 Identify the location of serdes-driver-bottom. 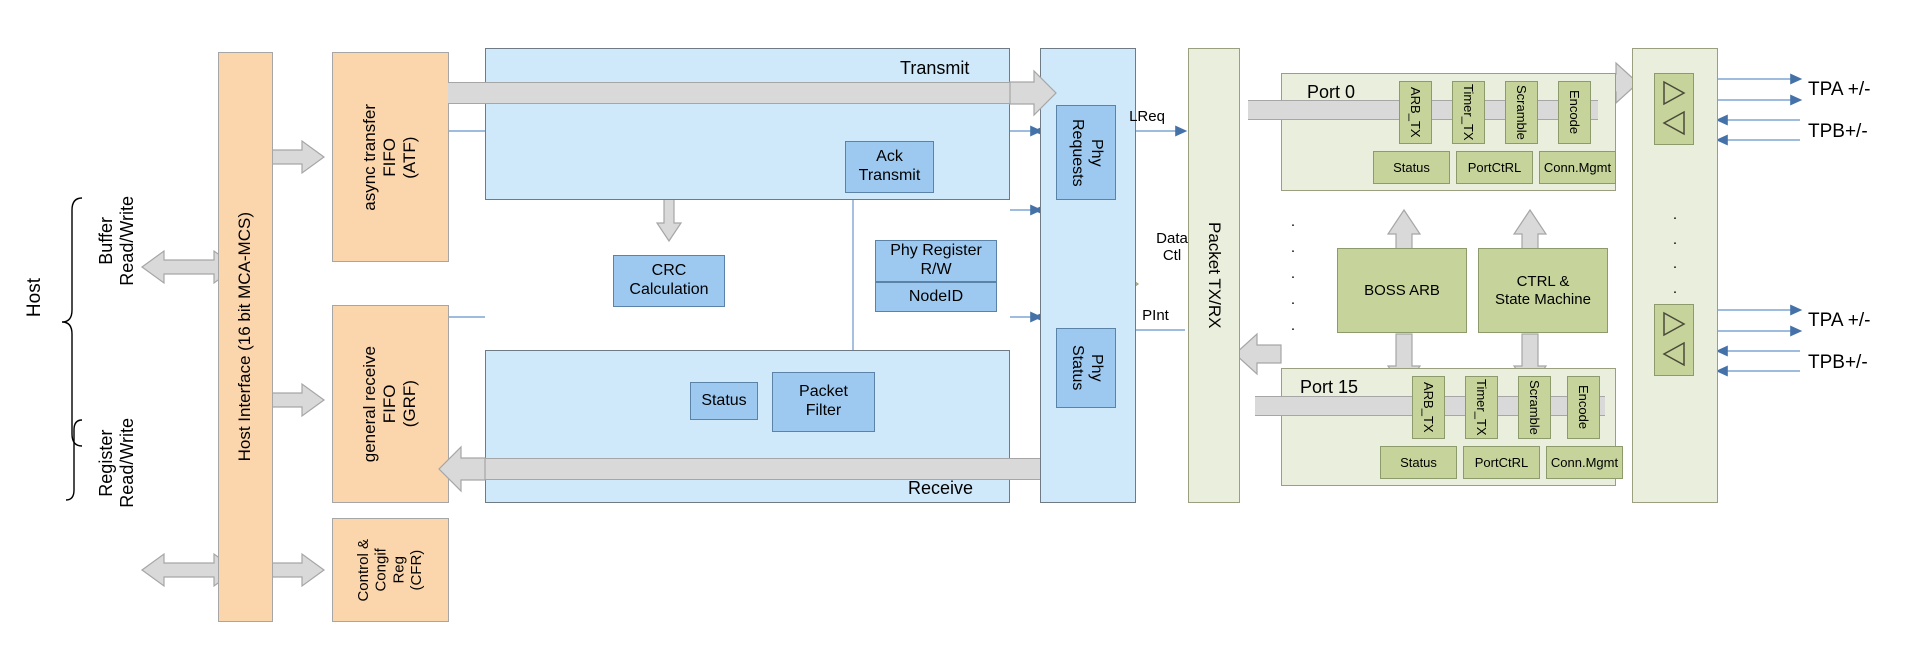
(1674, 340).